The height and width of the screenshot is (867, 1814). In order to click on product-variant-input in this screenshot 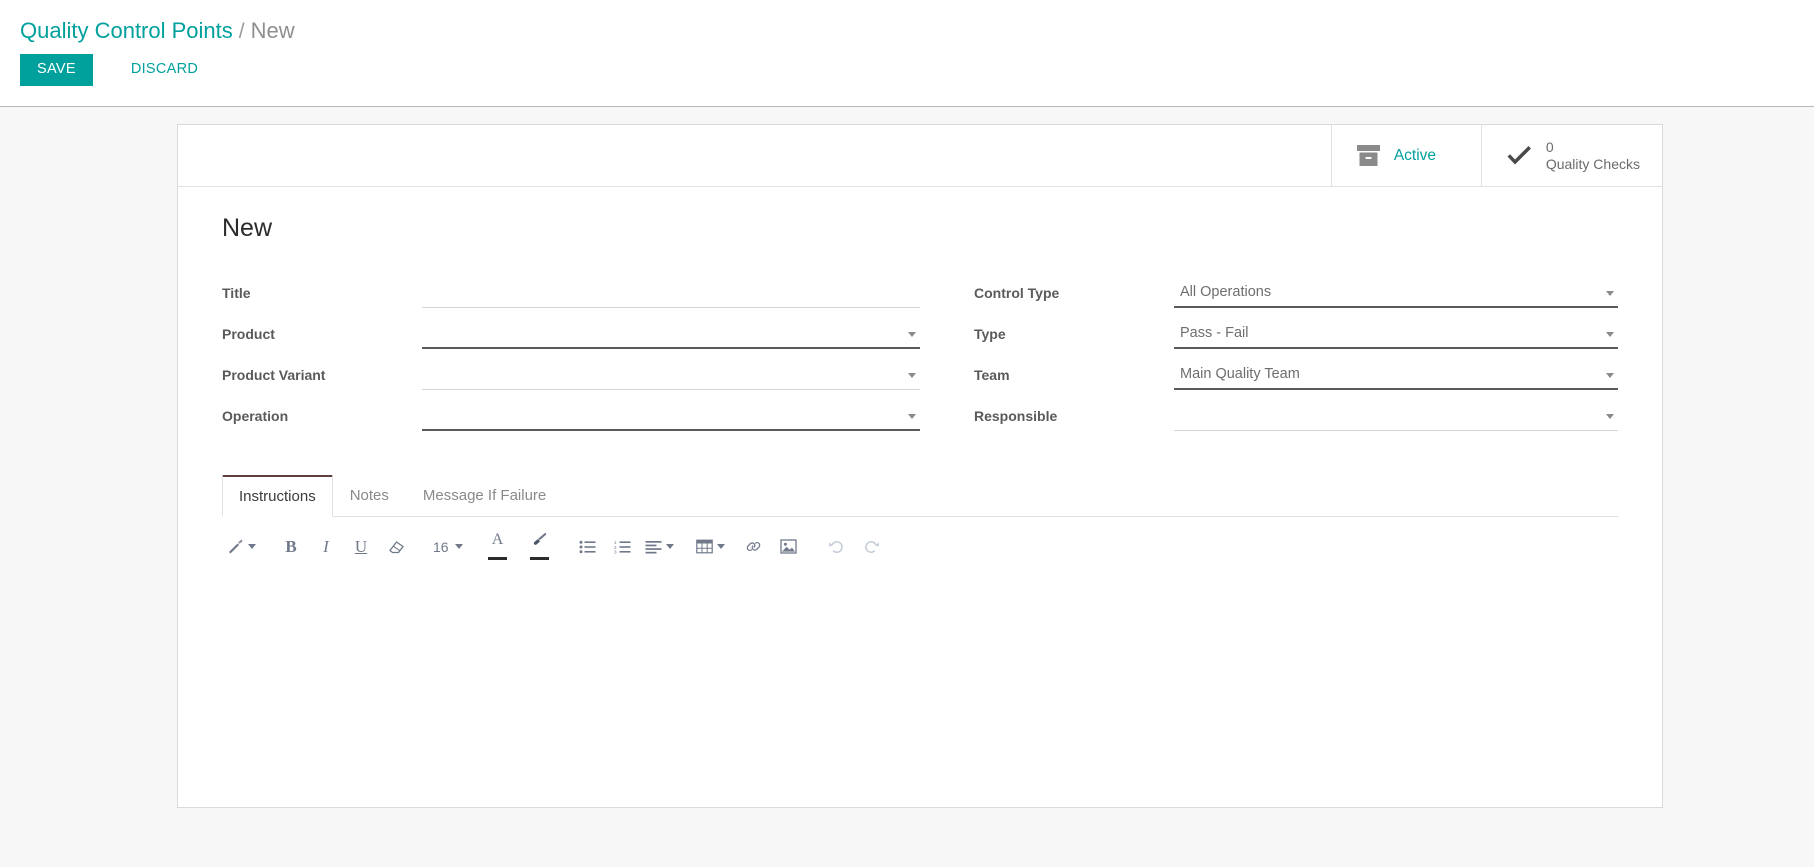, I will do `click(671, 375)`.